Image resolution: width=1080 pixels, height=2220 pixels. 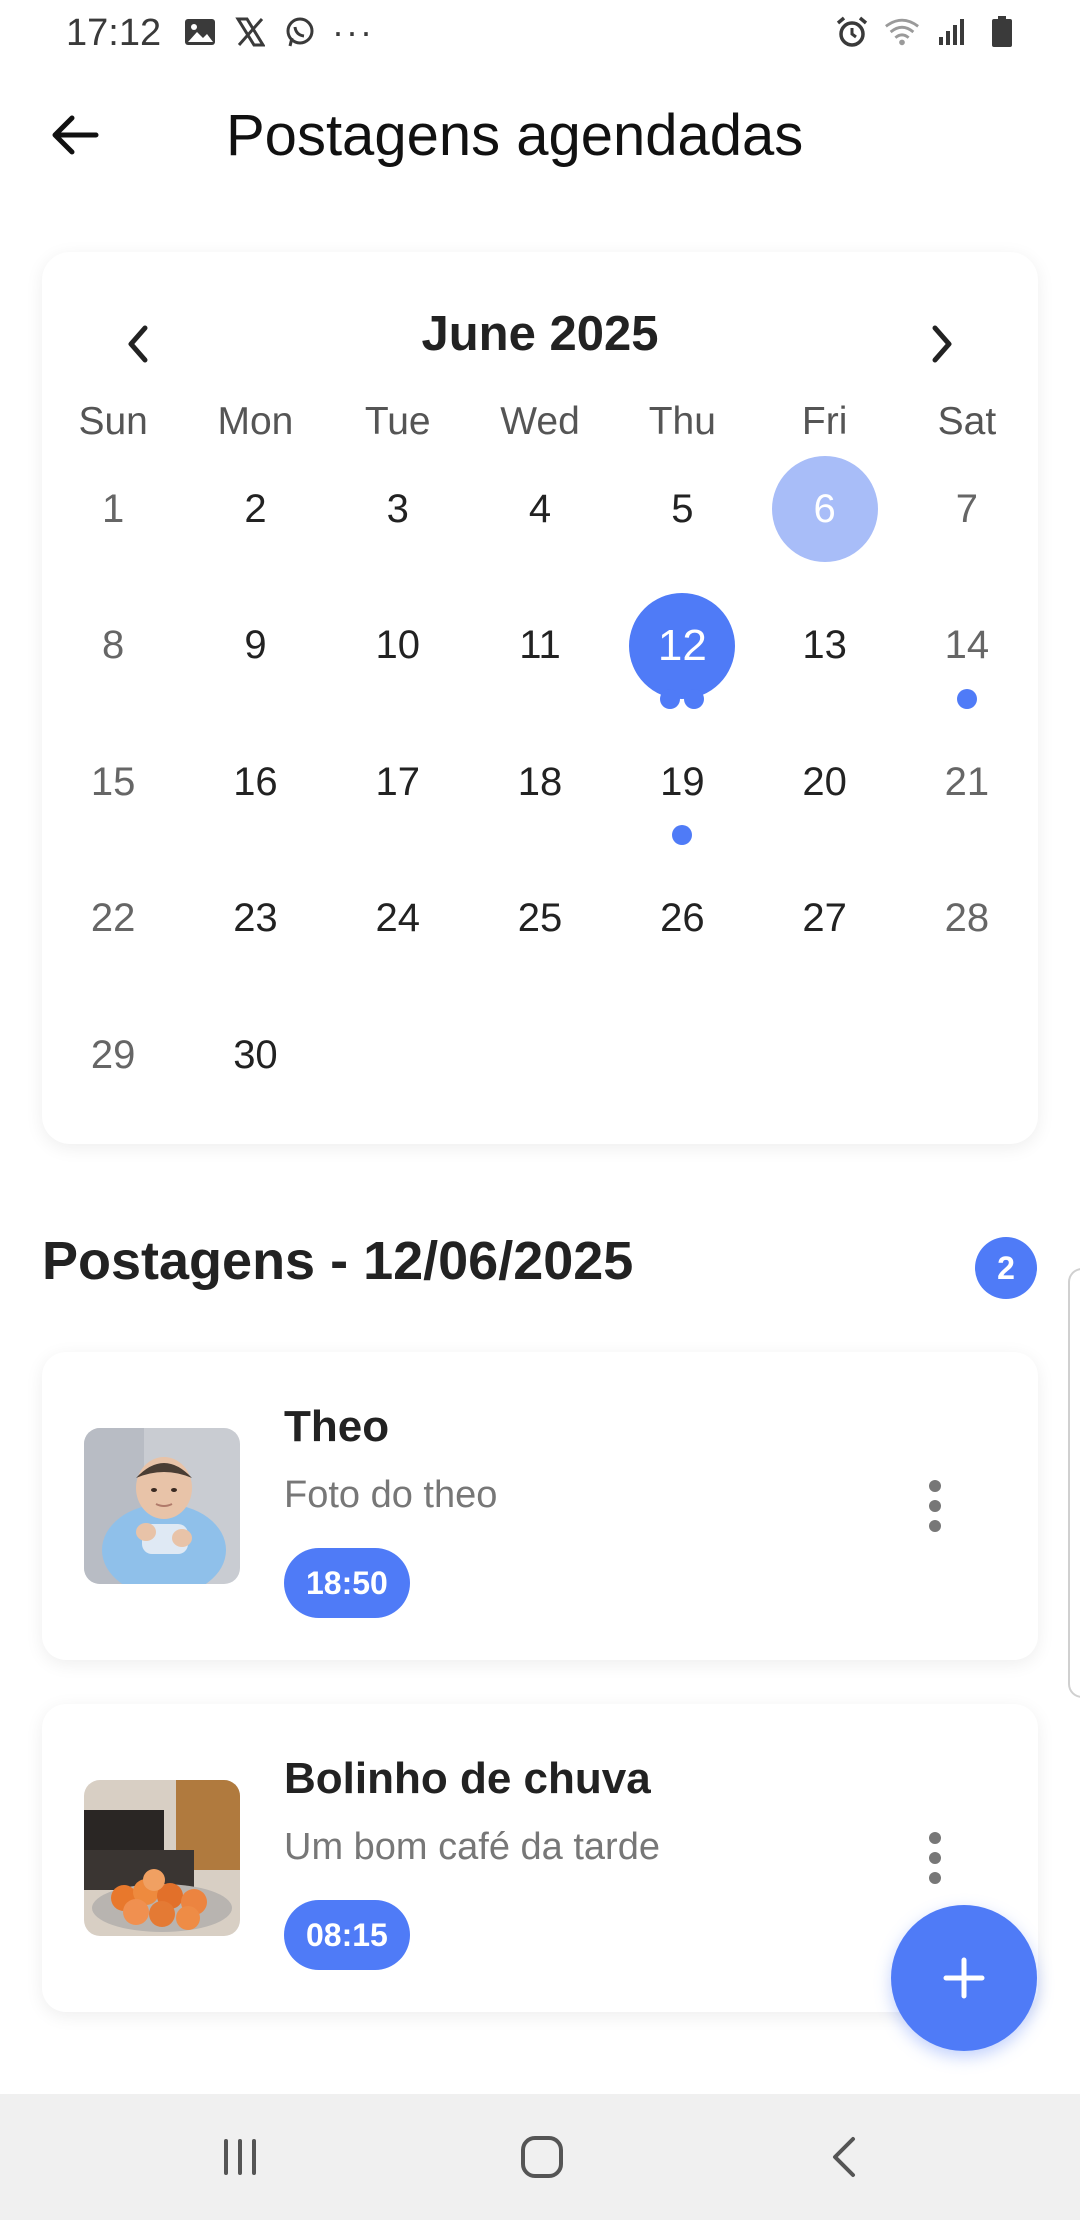 I want to click on back-nav-icon, so click(x=844, y=2157).